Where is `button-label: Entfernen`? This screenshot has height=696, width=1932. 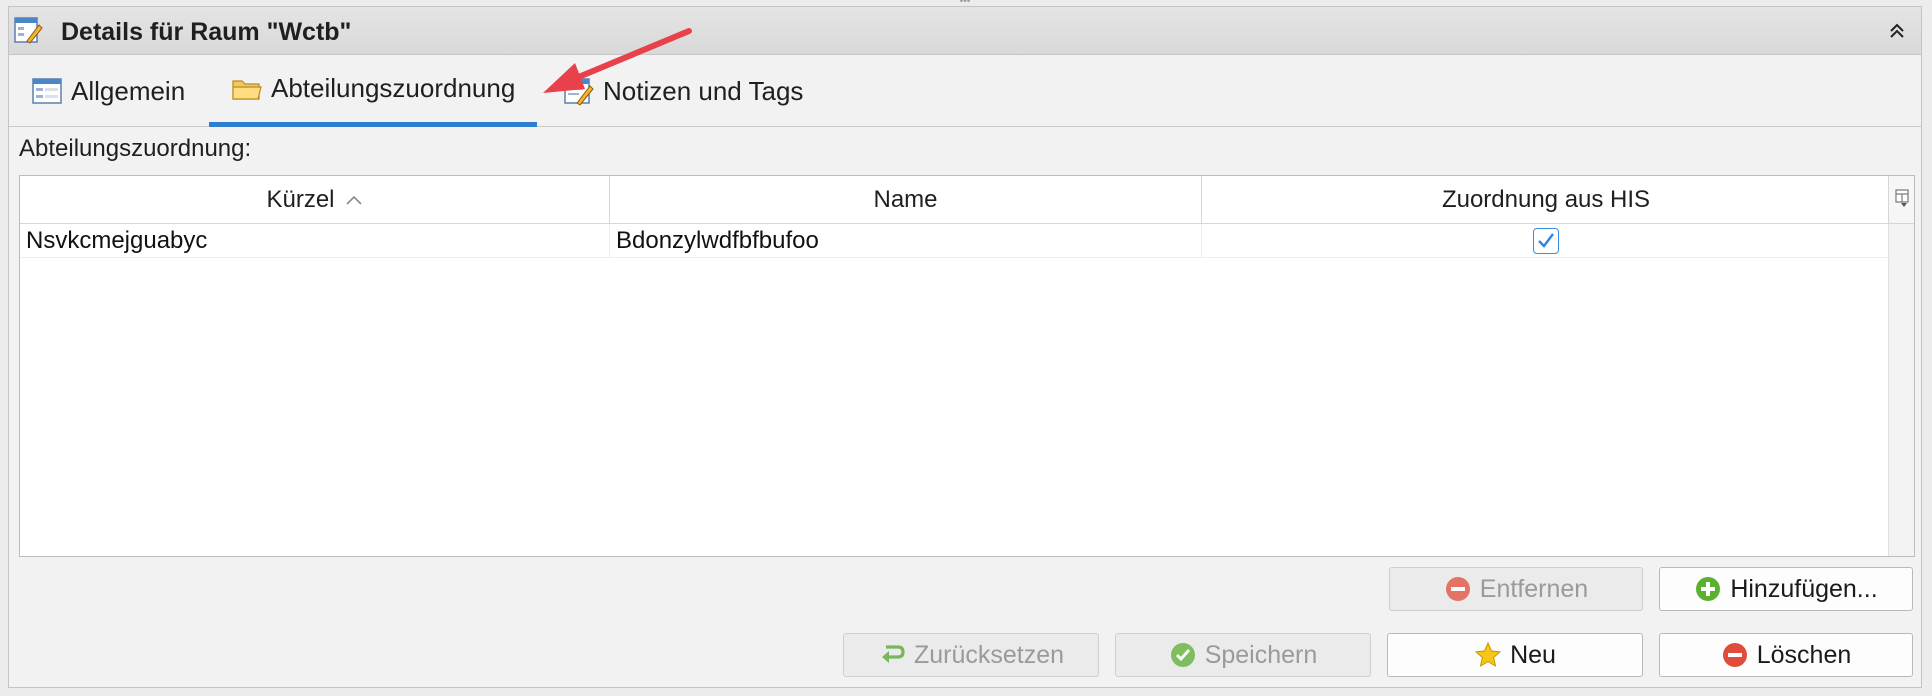 button-label: Entfernen is located at coordinates (1534, 588).